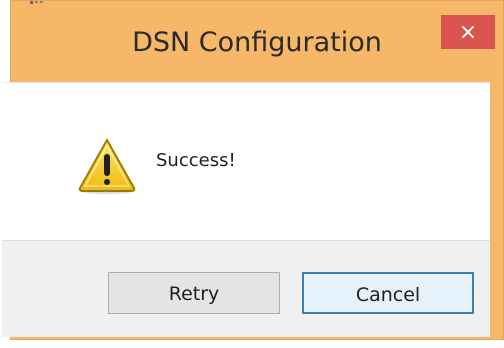  I want to click on window-title: DSN Configuration, so click(257, 42).